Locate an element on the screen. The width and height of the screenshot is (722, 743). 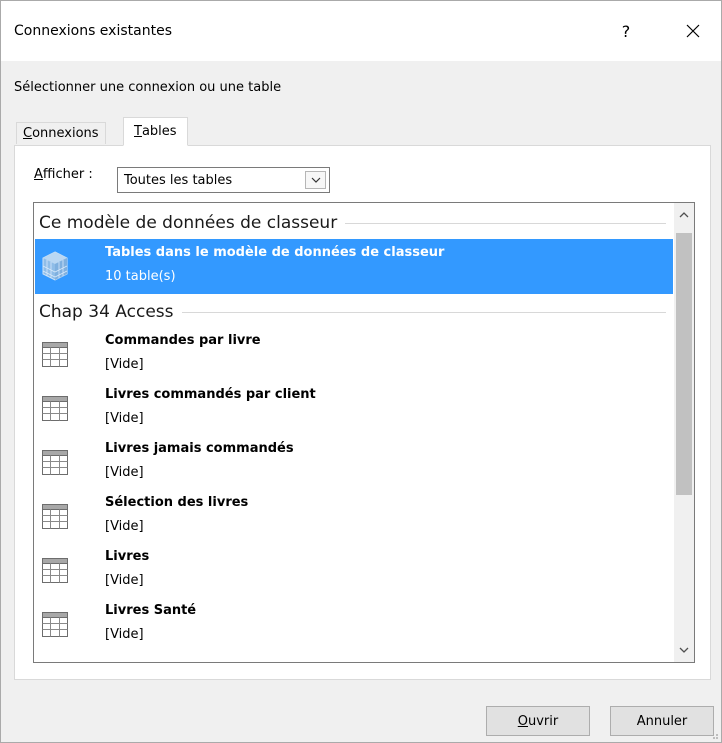
open-button-accel: O is located at coordinates (522, 721).